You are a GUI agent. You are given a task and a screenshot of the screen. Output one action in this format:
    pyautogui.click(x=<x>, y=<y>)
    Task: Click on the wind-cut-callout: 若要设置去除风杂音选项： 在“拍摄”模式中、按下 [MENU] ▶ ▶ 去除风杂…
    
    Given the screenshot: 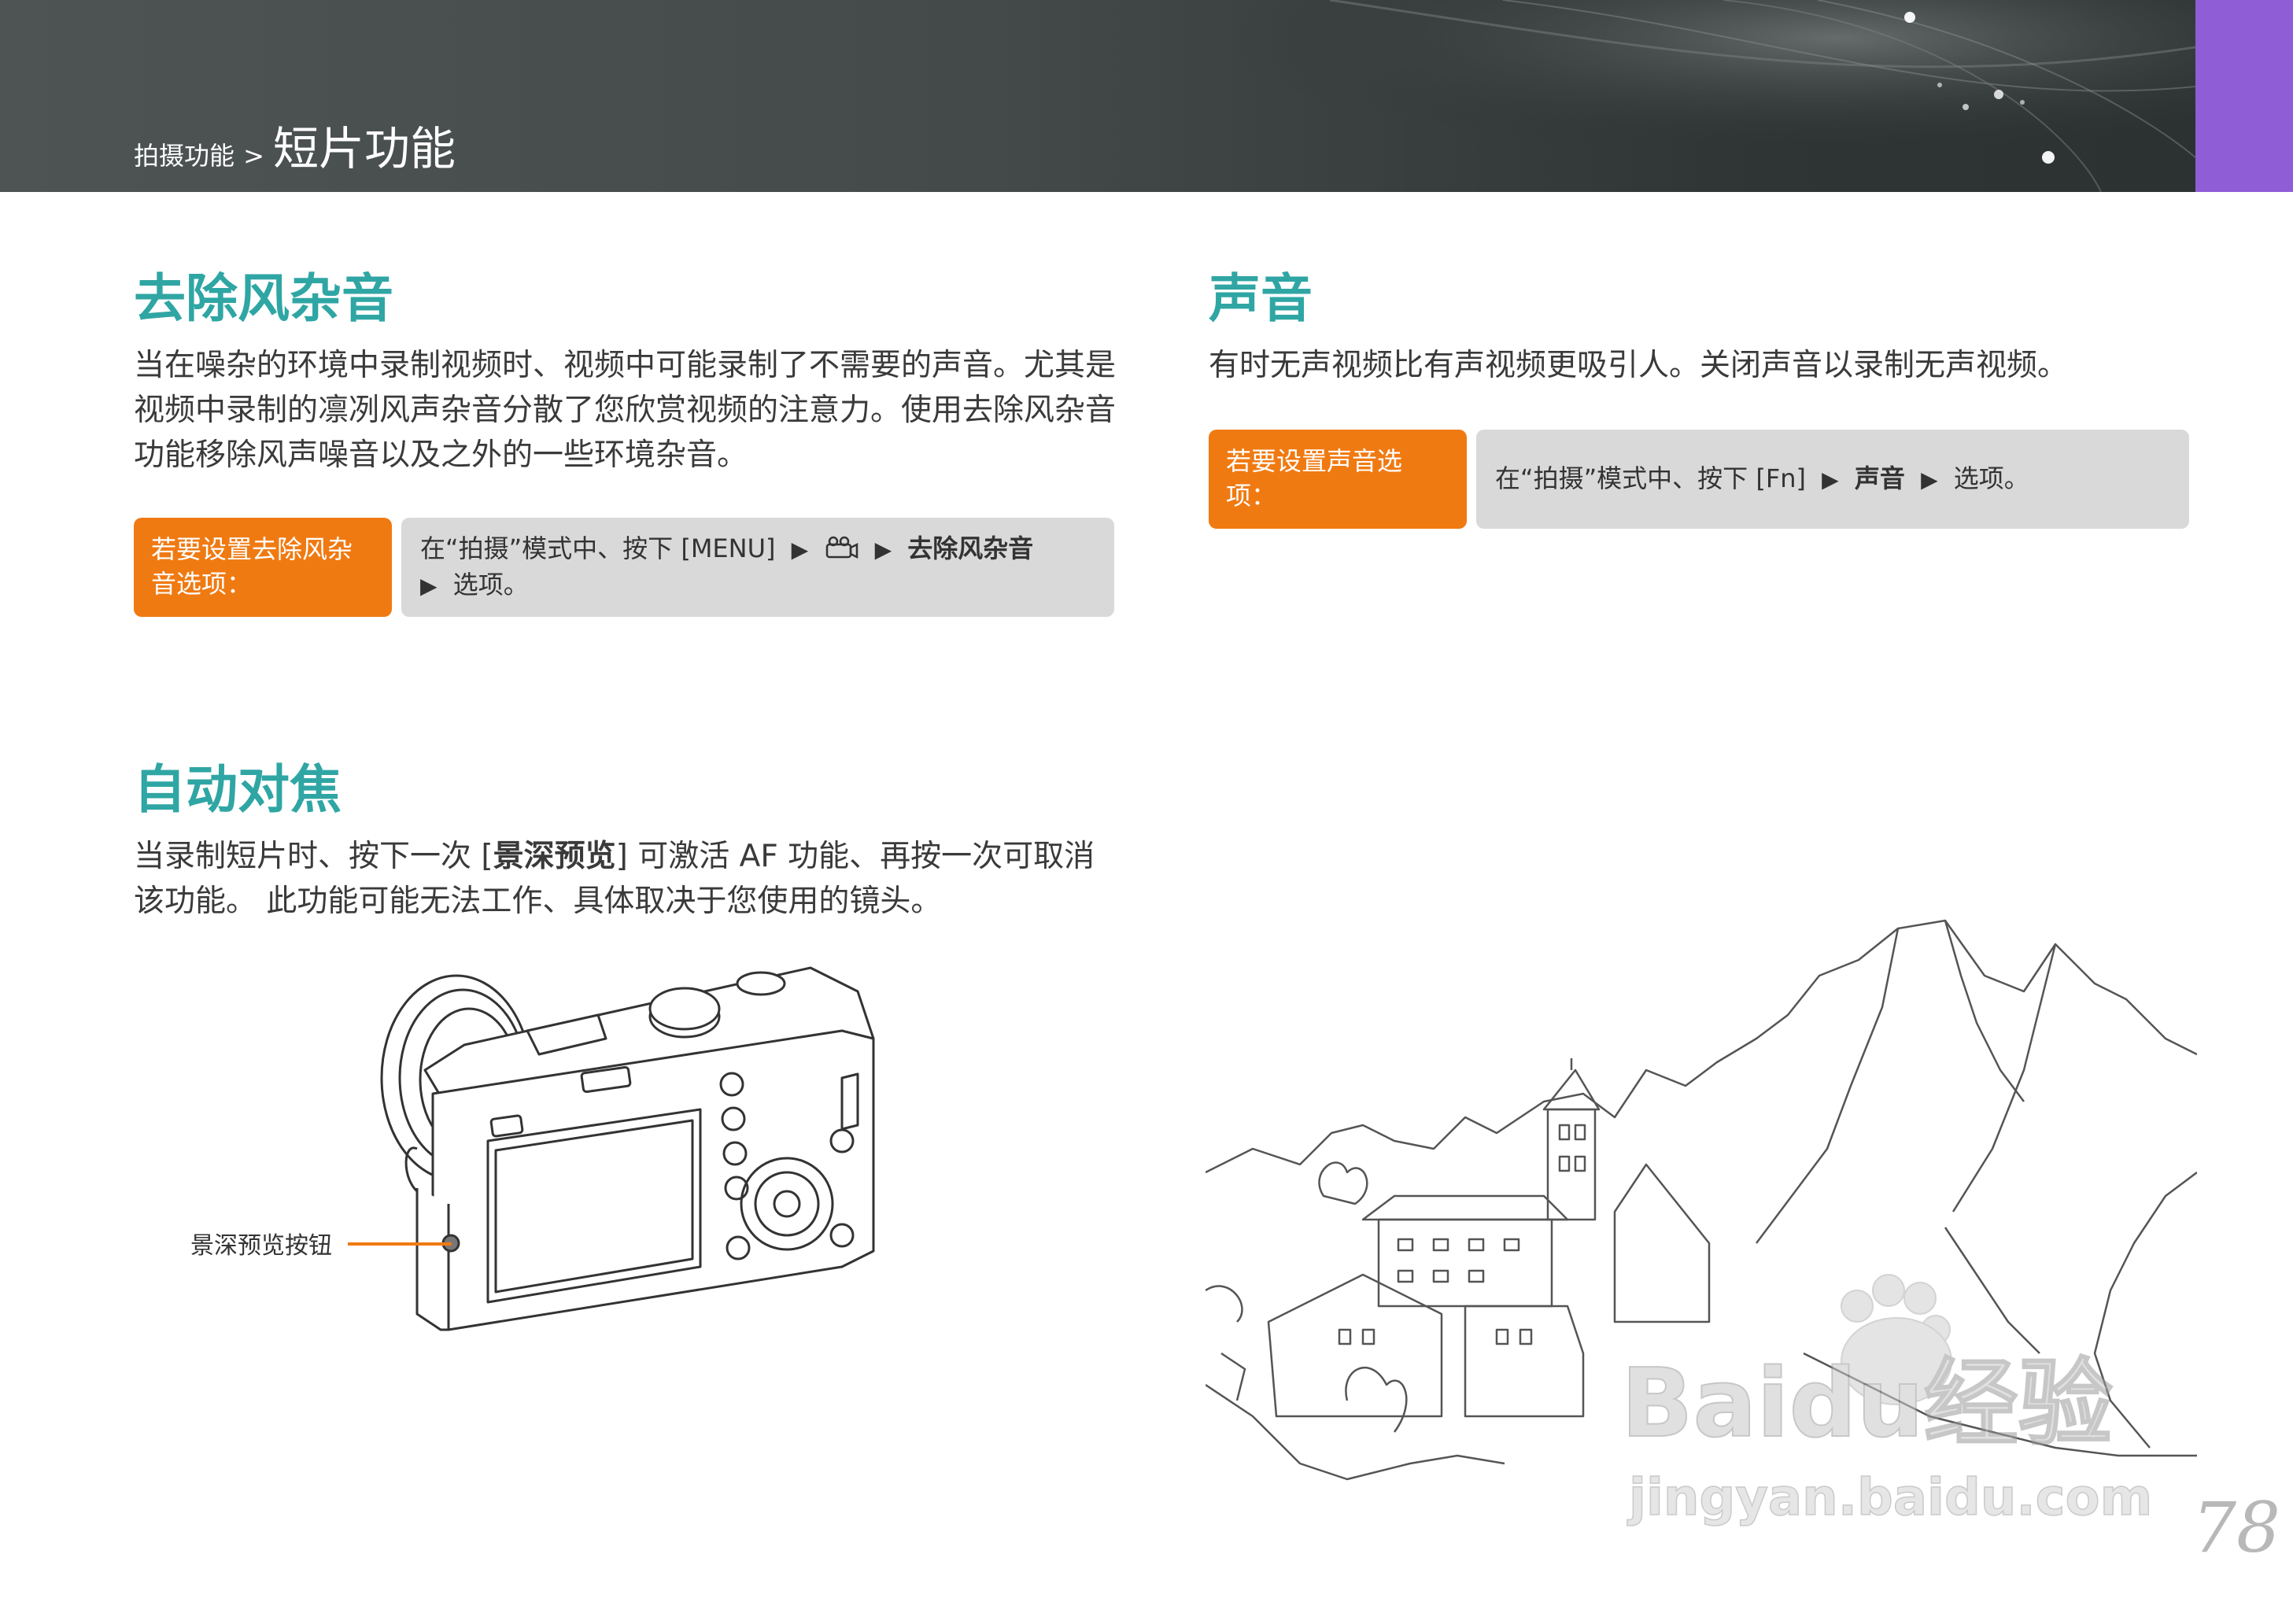 What is the action you would take?
    pyautogui.click(x=624, y=567)
    